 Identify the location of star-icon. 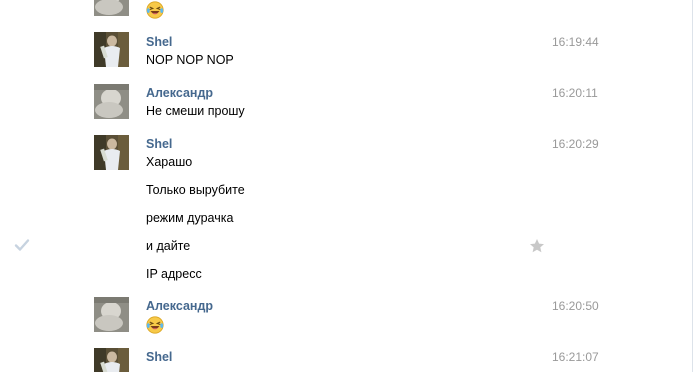
(537, 246).